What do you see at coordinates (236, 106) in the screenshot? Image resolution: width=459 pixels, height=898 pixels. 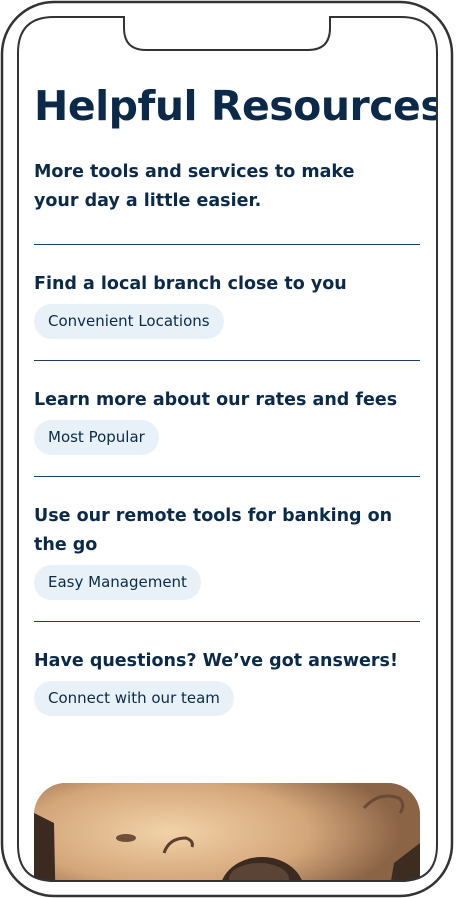 I see `page-title: Helpful Resources` at bounding box center [236, 106].